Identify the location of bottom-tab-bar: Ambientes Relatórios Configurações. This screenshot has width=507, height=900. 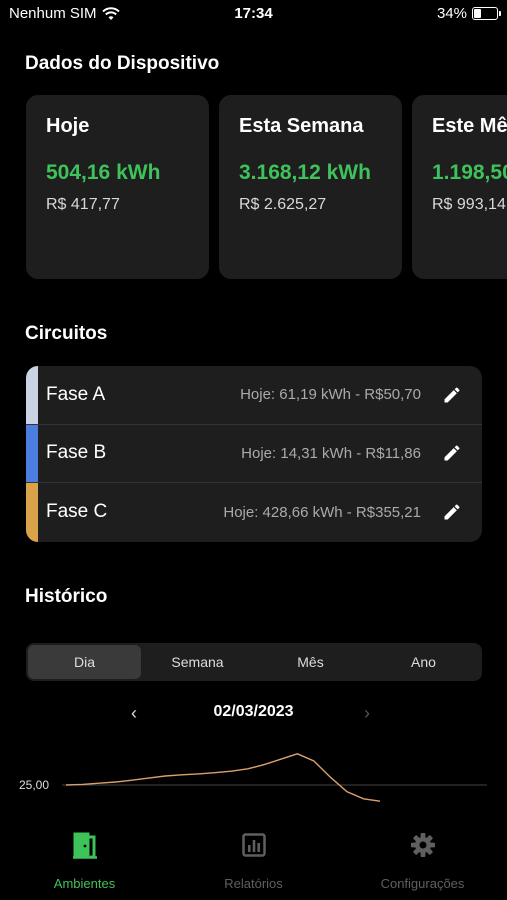
(253, 857).